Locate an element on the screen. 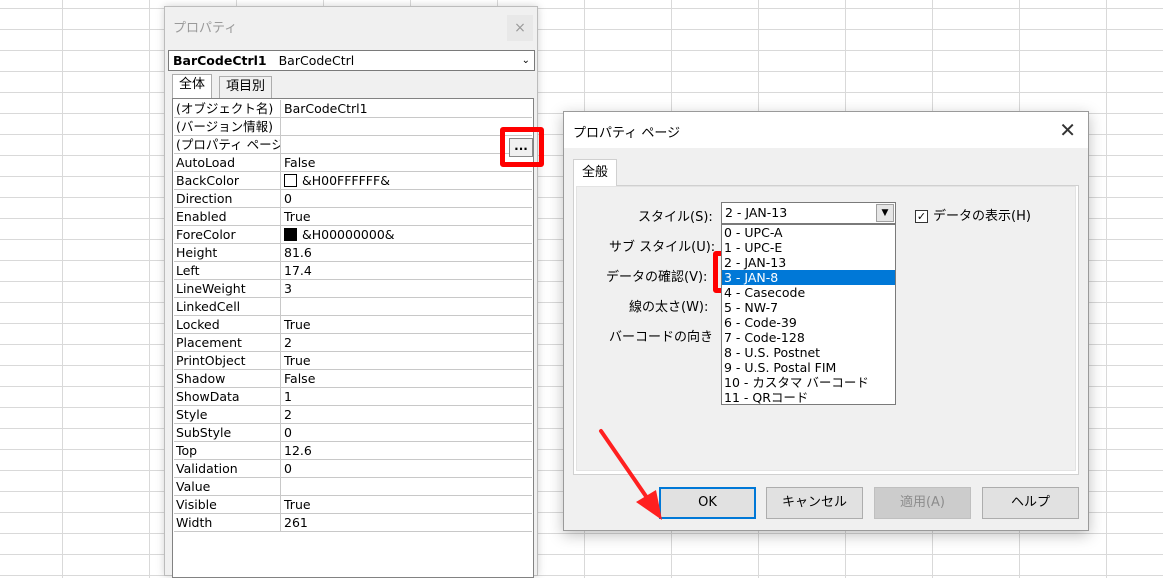 The height and width of the screenshot is (578, 1163). property-row: AutoLoad False is located at coordinates (353, 163).